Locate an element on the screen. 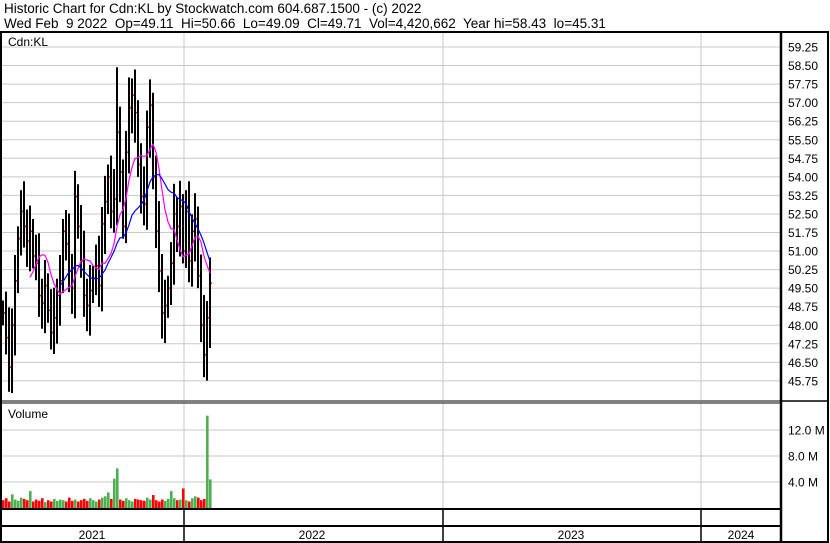 The width and height of the screenshot is (830, 543). moving-average-long is located at coordinates (135, 230).